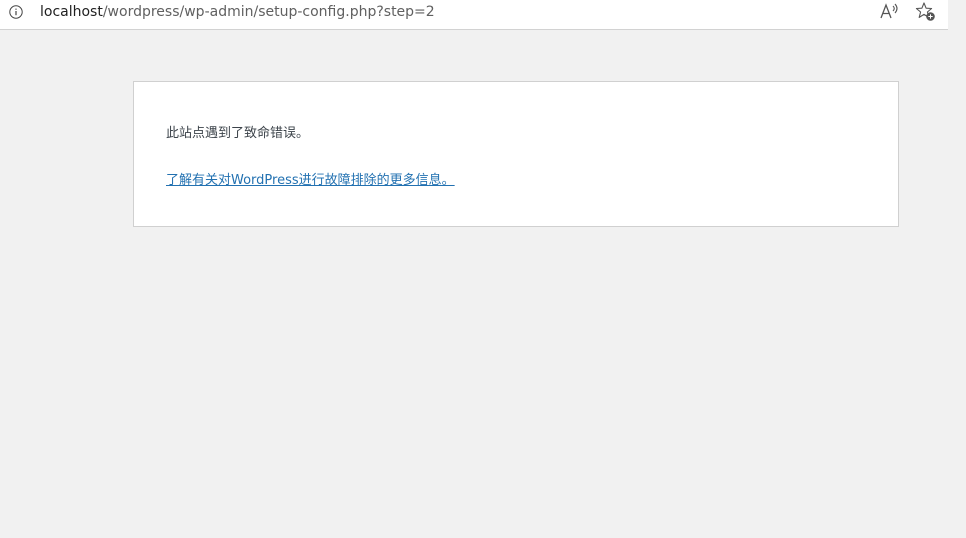  Describe the element at coordinates (16, 11) in the screenshot. I see `info-icon` at that location.